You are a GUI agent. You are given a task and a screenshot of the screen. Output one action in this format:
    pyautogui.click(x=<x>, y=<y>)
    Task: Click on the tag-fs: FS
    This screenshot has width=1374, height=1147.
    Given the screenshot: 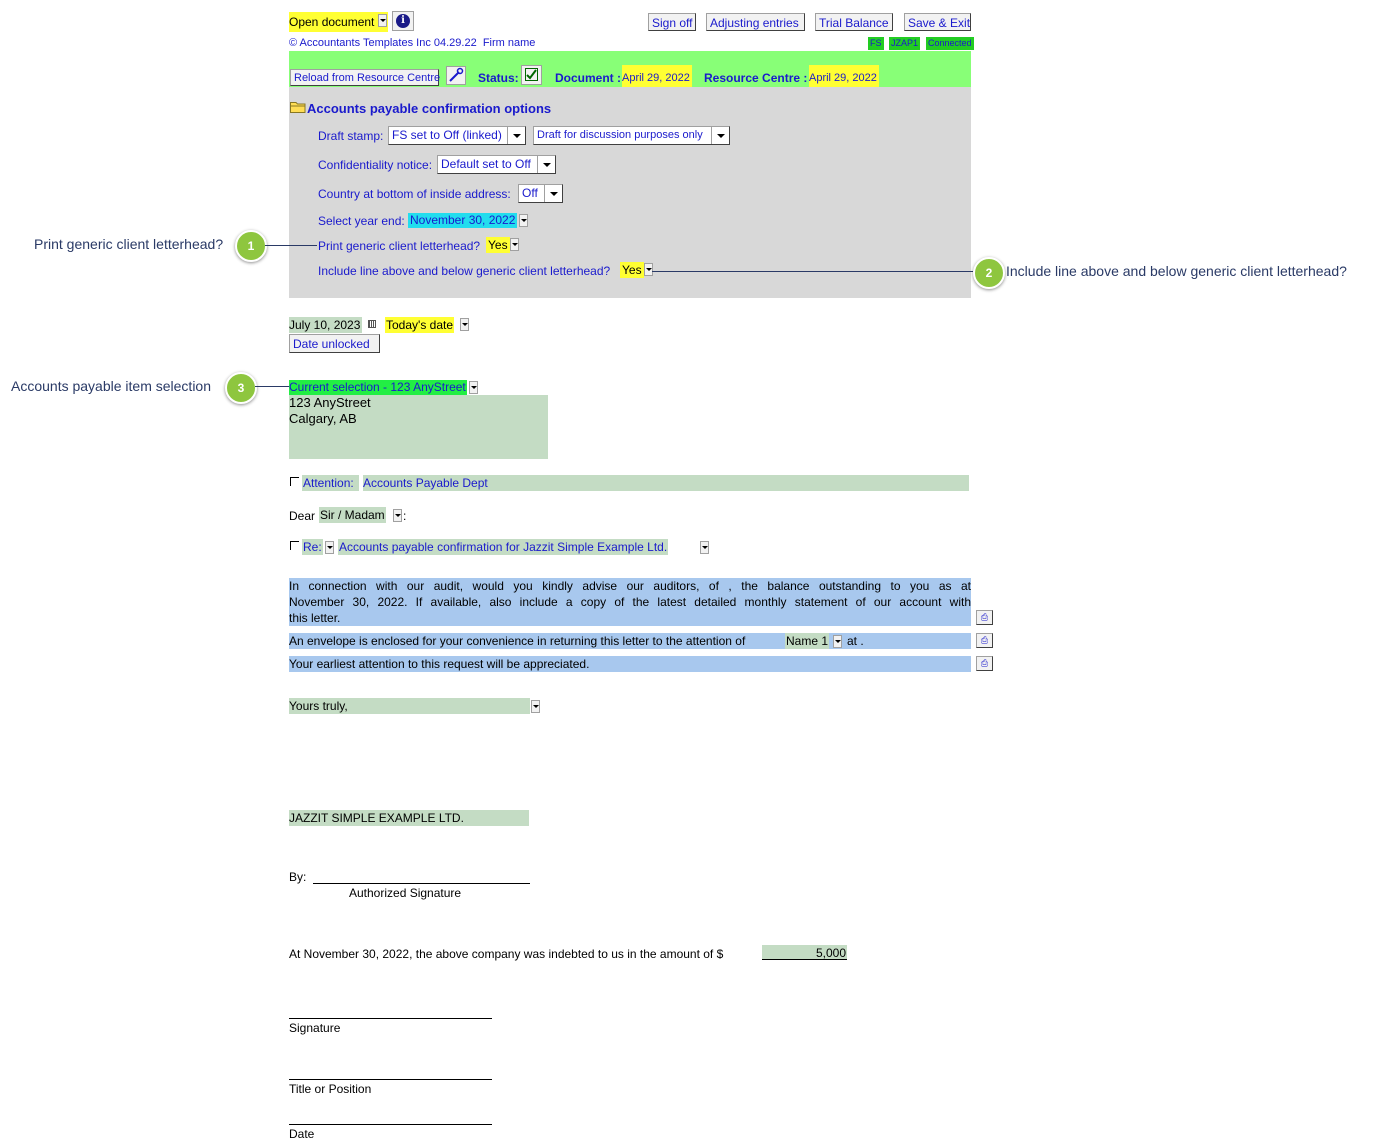 What is the action you would take?
    pyautogui.click(x=876, y=43)
    